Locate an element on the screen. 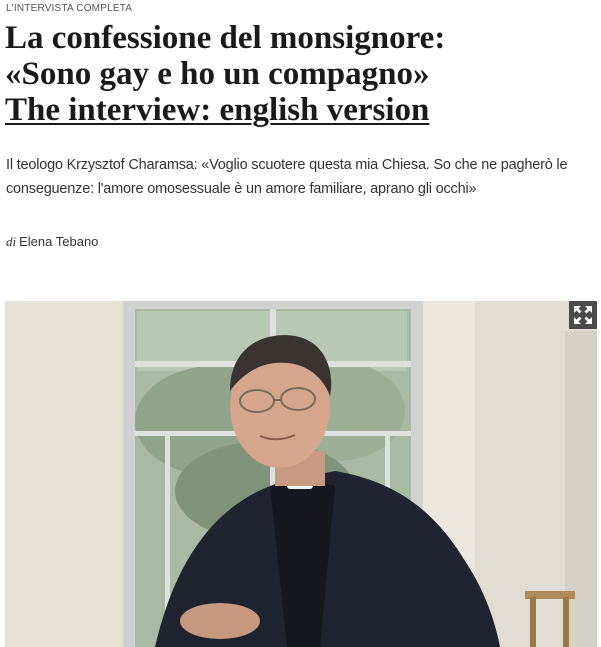 The width and height of the screenshot is (601, 647). byline: di Elena Tebano is located at coordinates (52, 242).